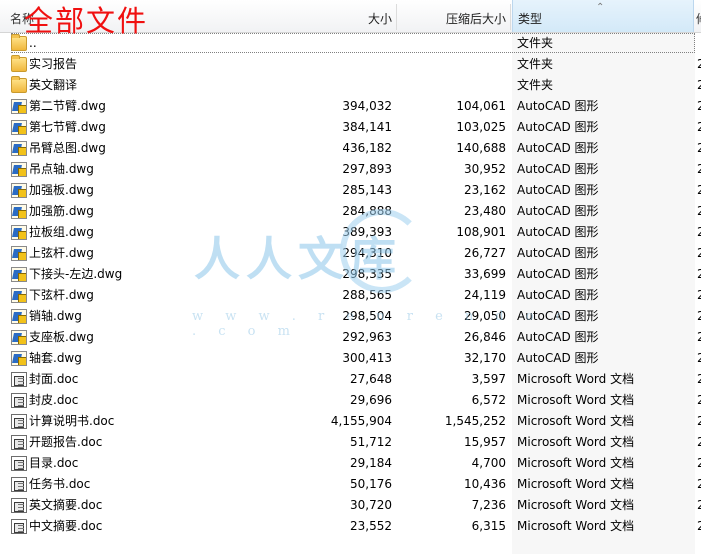  Describe the element at coordinates (61, 211) in the screenshot. I see `file-name: 加强筋.dwg` at that location.